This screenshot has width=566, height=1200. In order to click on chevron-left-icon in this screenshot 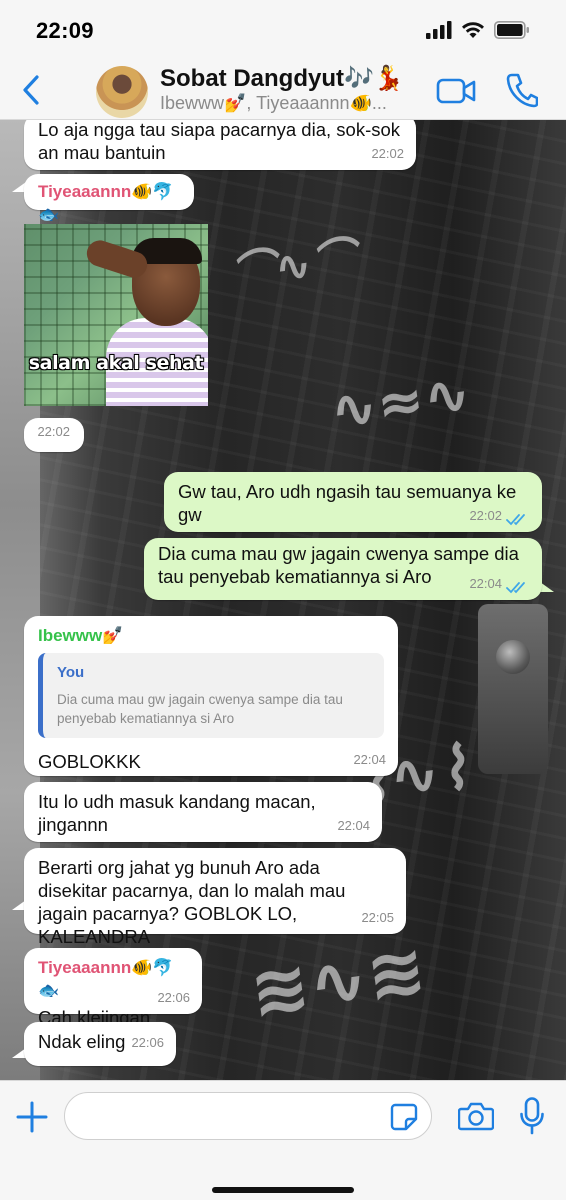, I will do `click(32, 90)`.